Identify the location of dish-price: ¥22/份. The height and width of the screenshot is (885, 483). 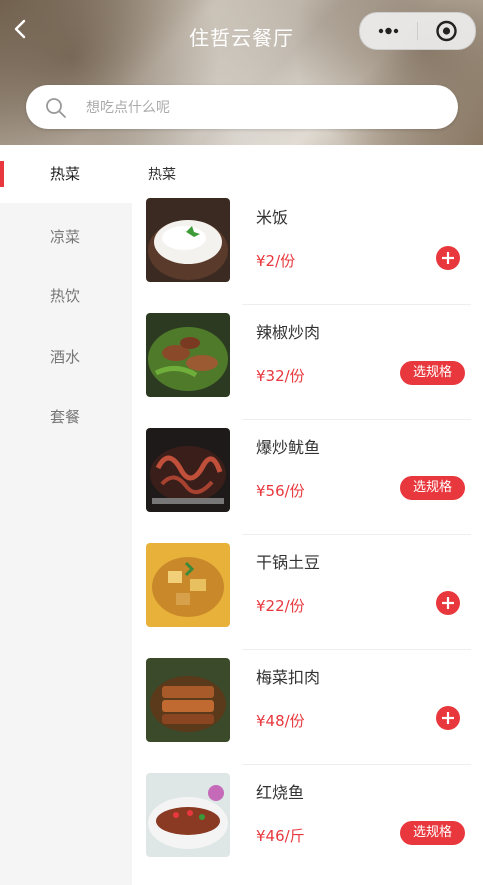
(280, 606).